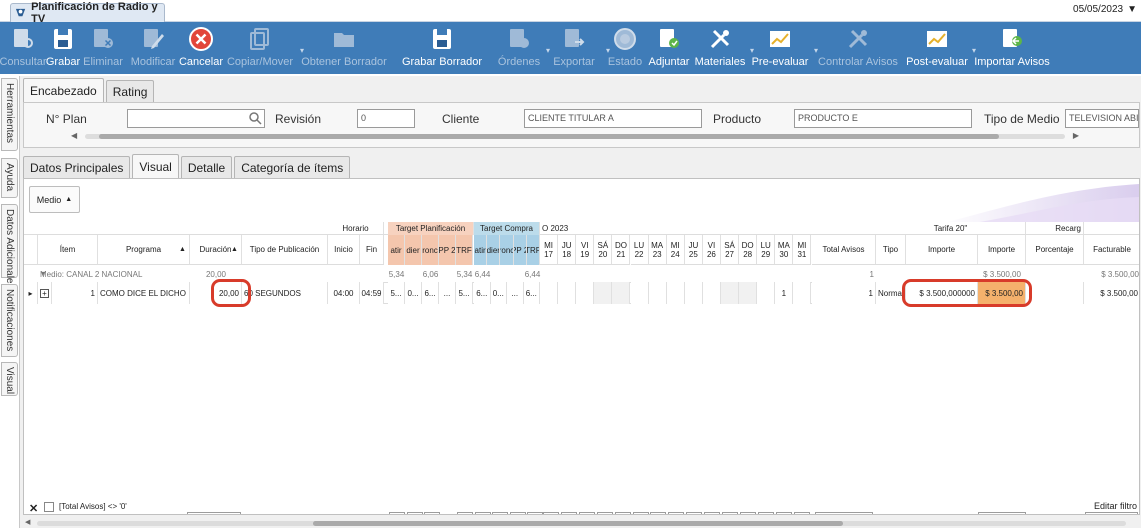 The image size is (1141, 528). Describe the element at coordinates (1002, 250) in the screenshot. I see `col-importe-2: Importe` at that location.